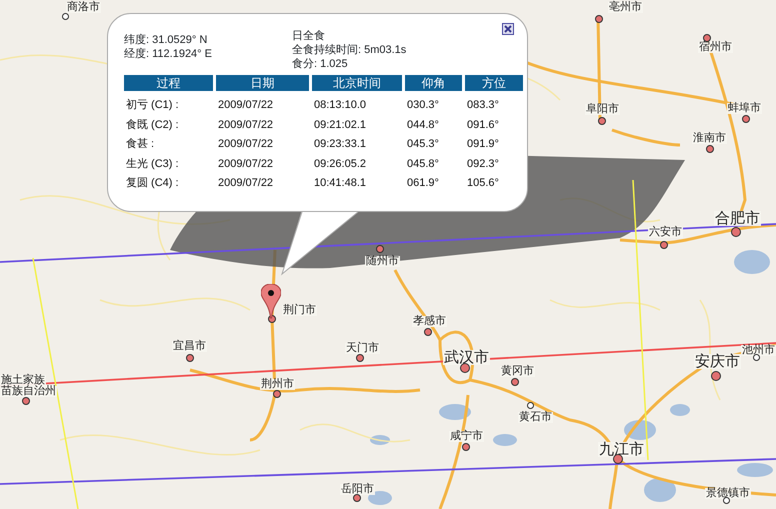 The width and height of the screenshot is (776, 509). I want to click on column-header: 仰角, so click(433, 83).